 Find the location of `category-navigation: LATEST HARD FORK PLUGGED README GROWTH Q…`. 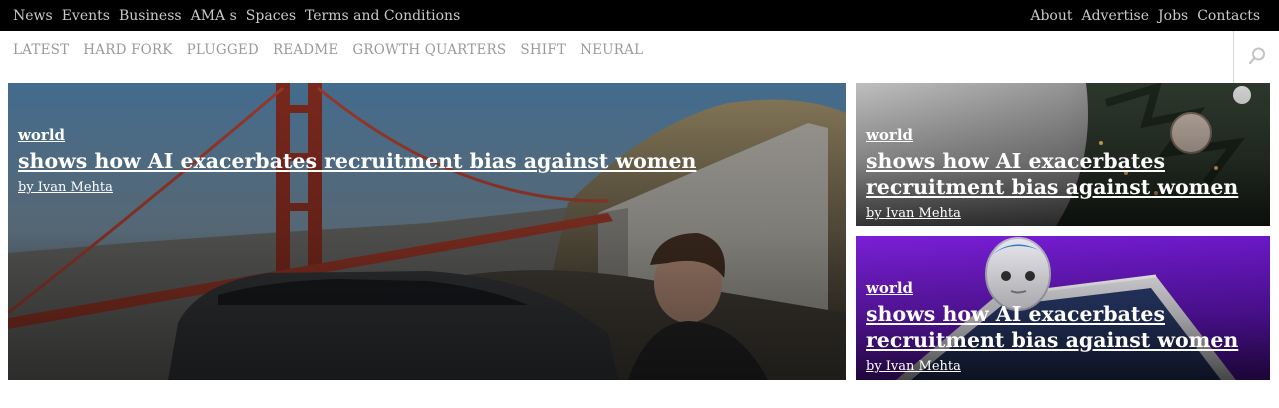

category-navigation: LATEST HARD FORK PLUGGED README GROWTH Q… is located at coordinates (639, 57).